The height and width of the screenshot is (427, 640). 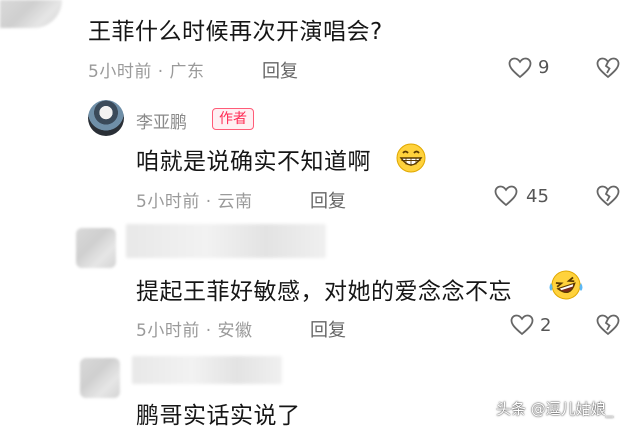 I want to click on like-count: 45, so click(x=537, y=196).